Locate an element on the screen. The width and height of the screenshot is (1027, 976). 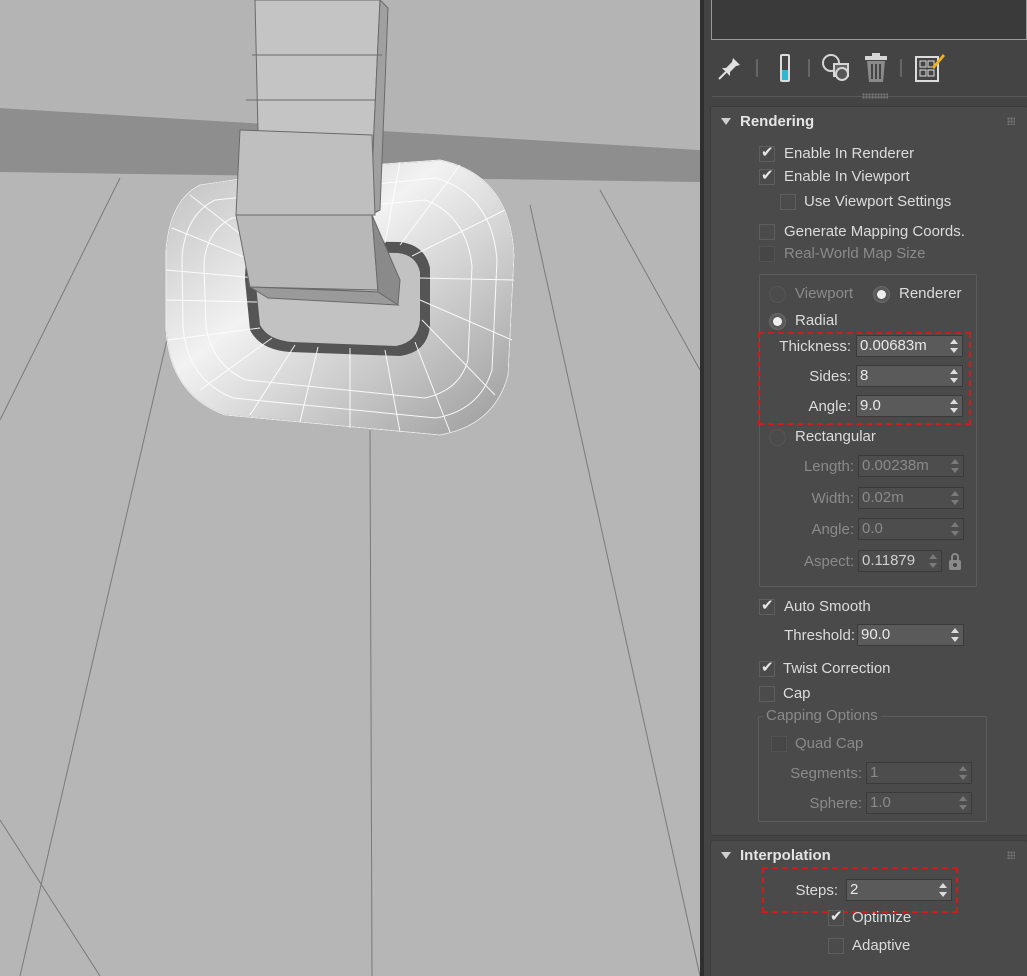
enable-in-viewport-checkbox: ✔ is located at coordinates (767, 176).